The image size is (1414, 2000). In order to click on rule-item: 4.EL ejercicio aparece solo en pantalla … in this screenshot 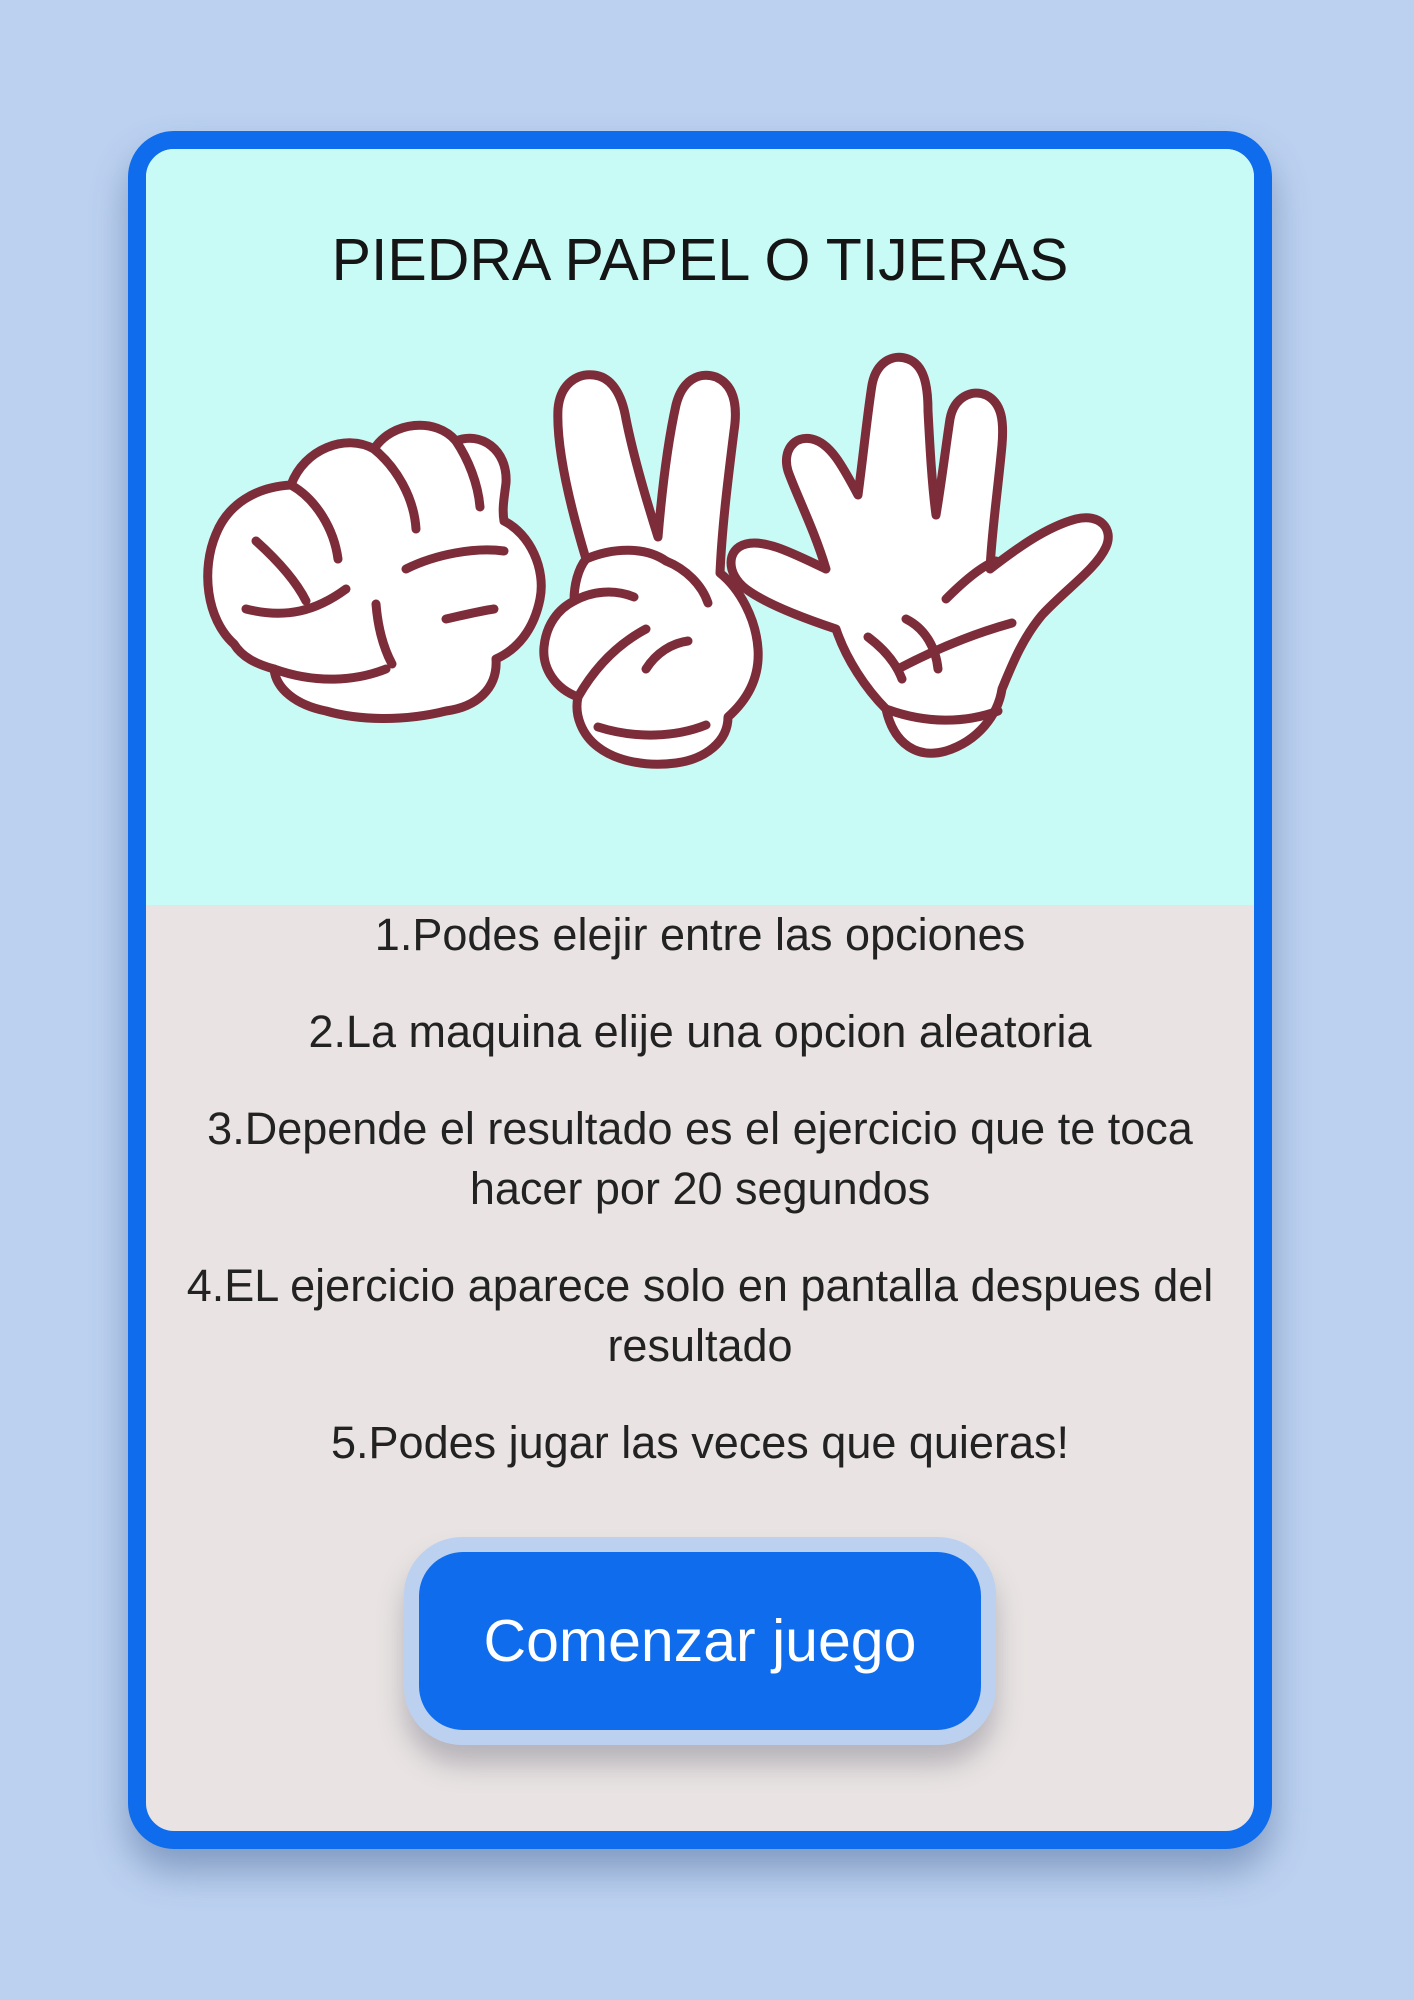, I will do `click(700, 1315)`.